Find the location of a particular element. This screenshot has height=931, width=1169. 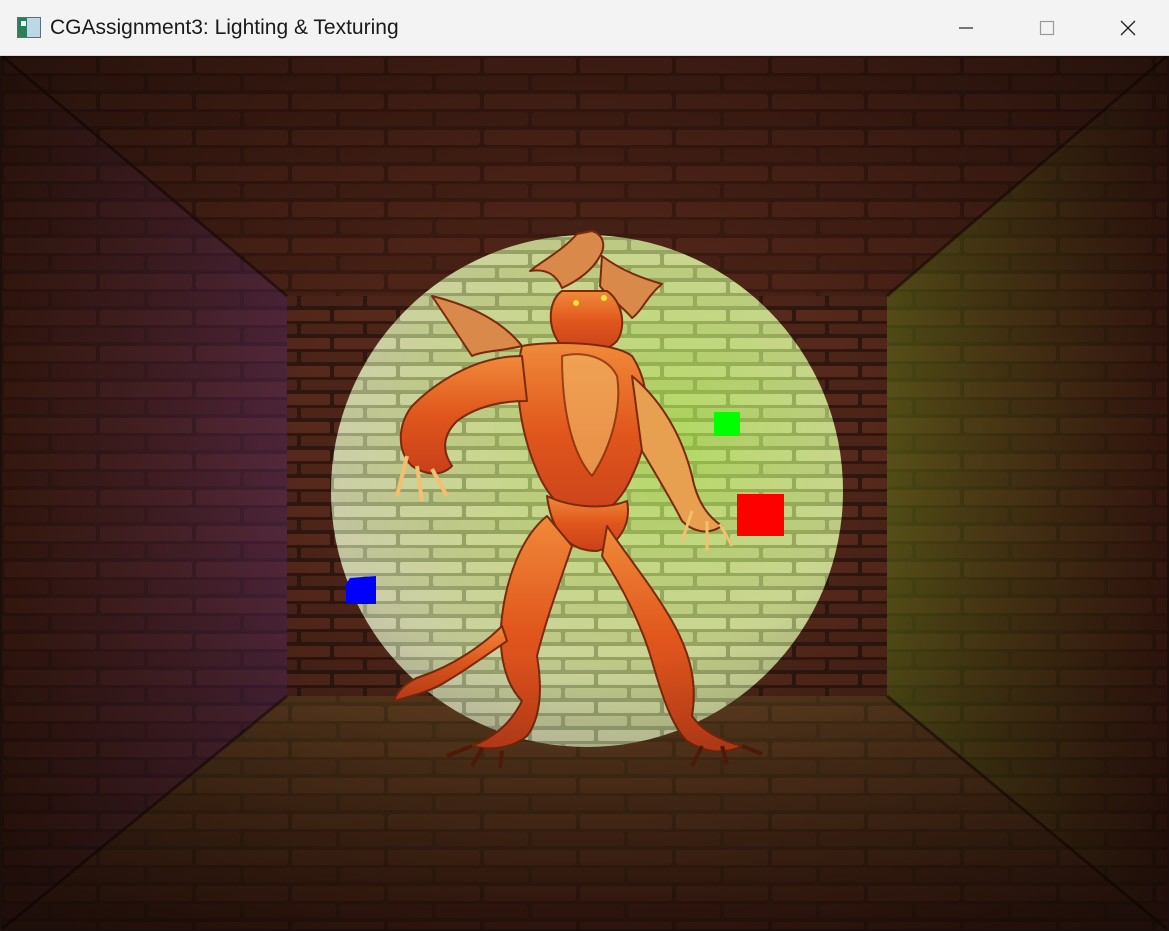

minimize-button is located at coordinates (966, 28).